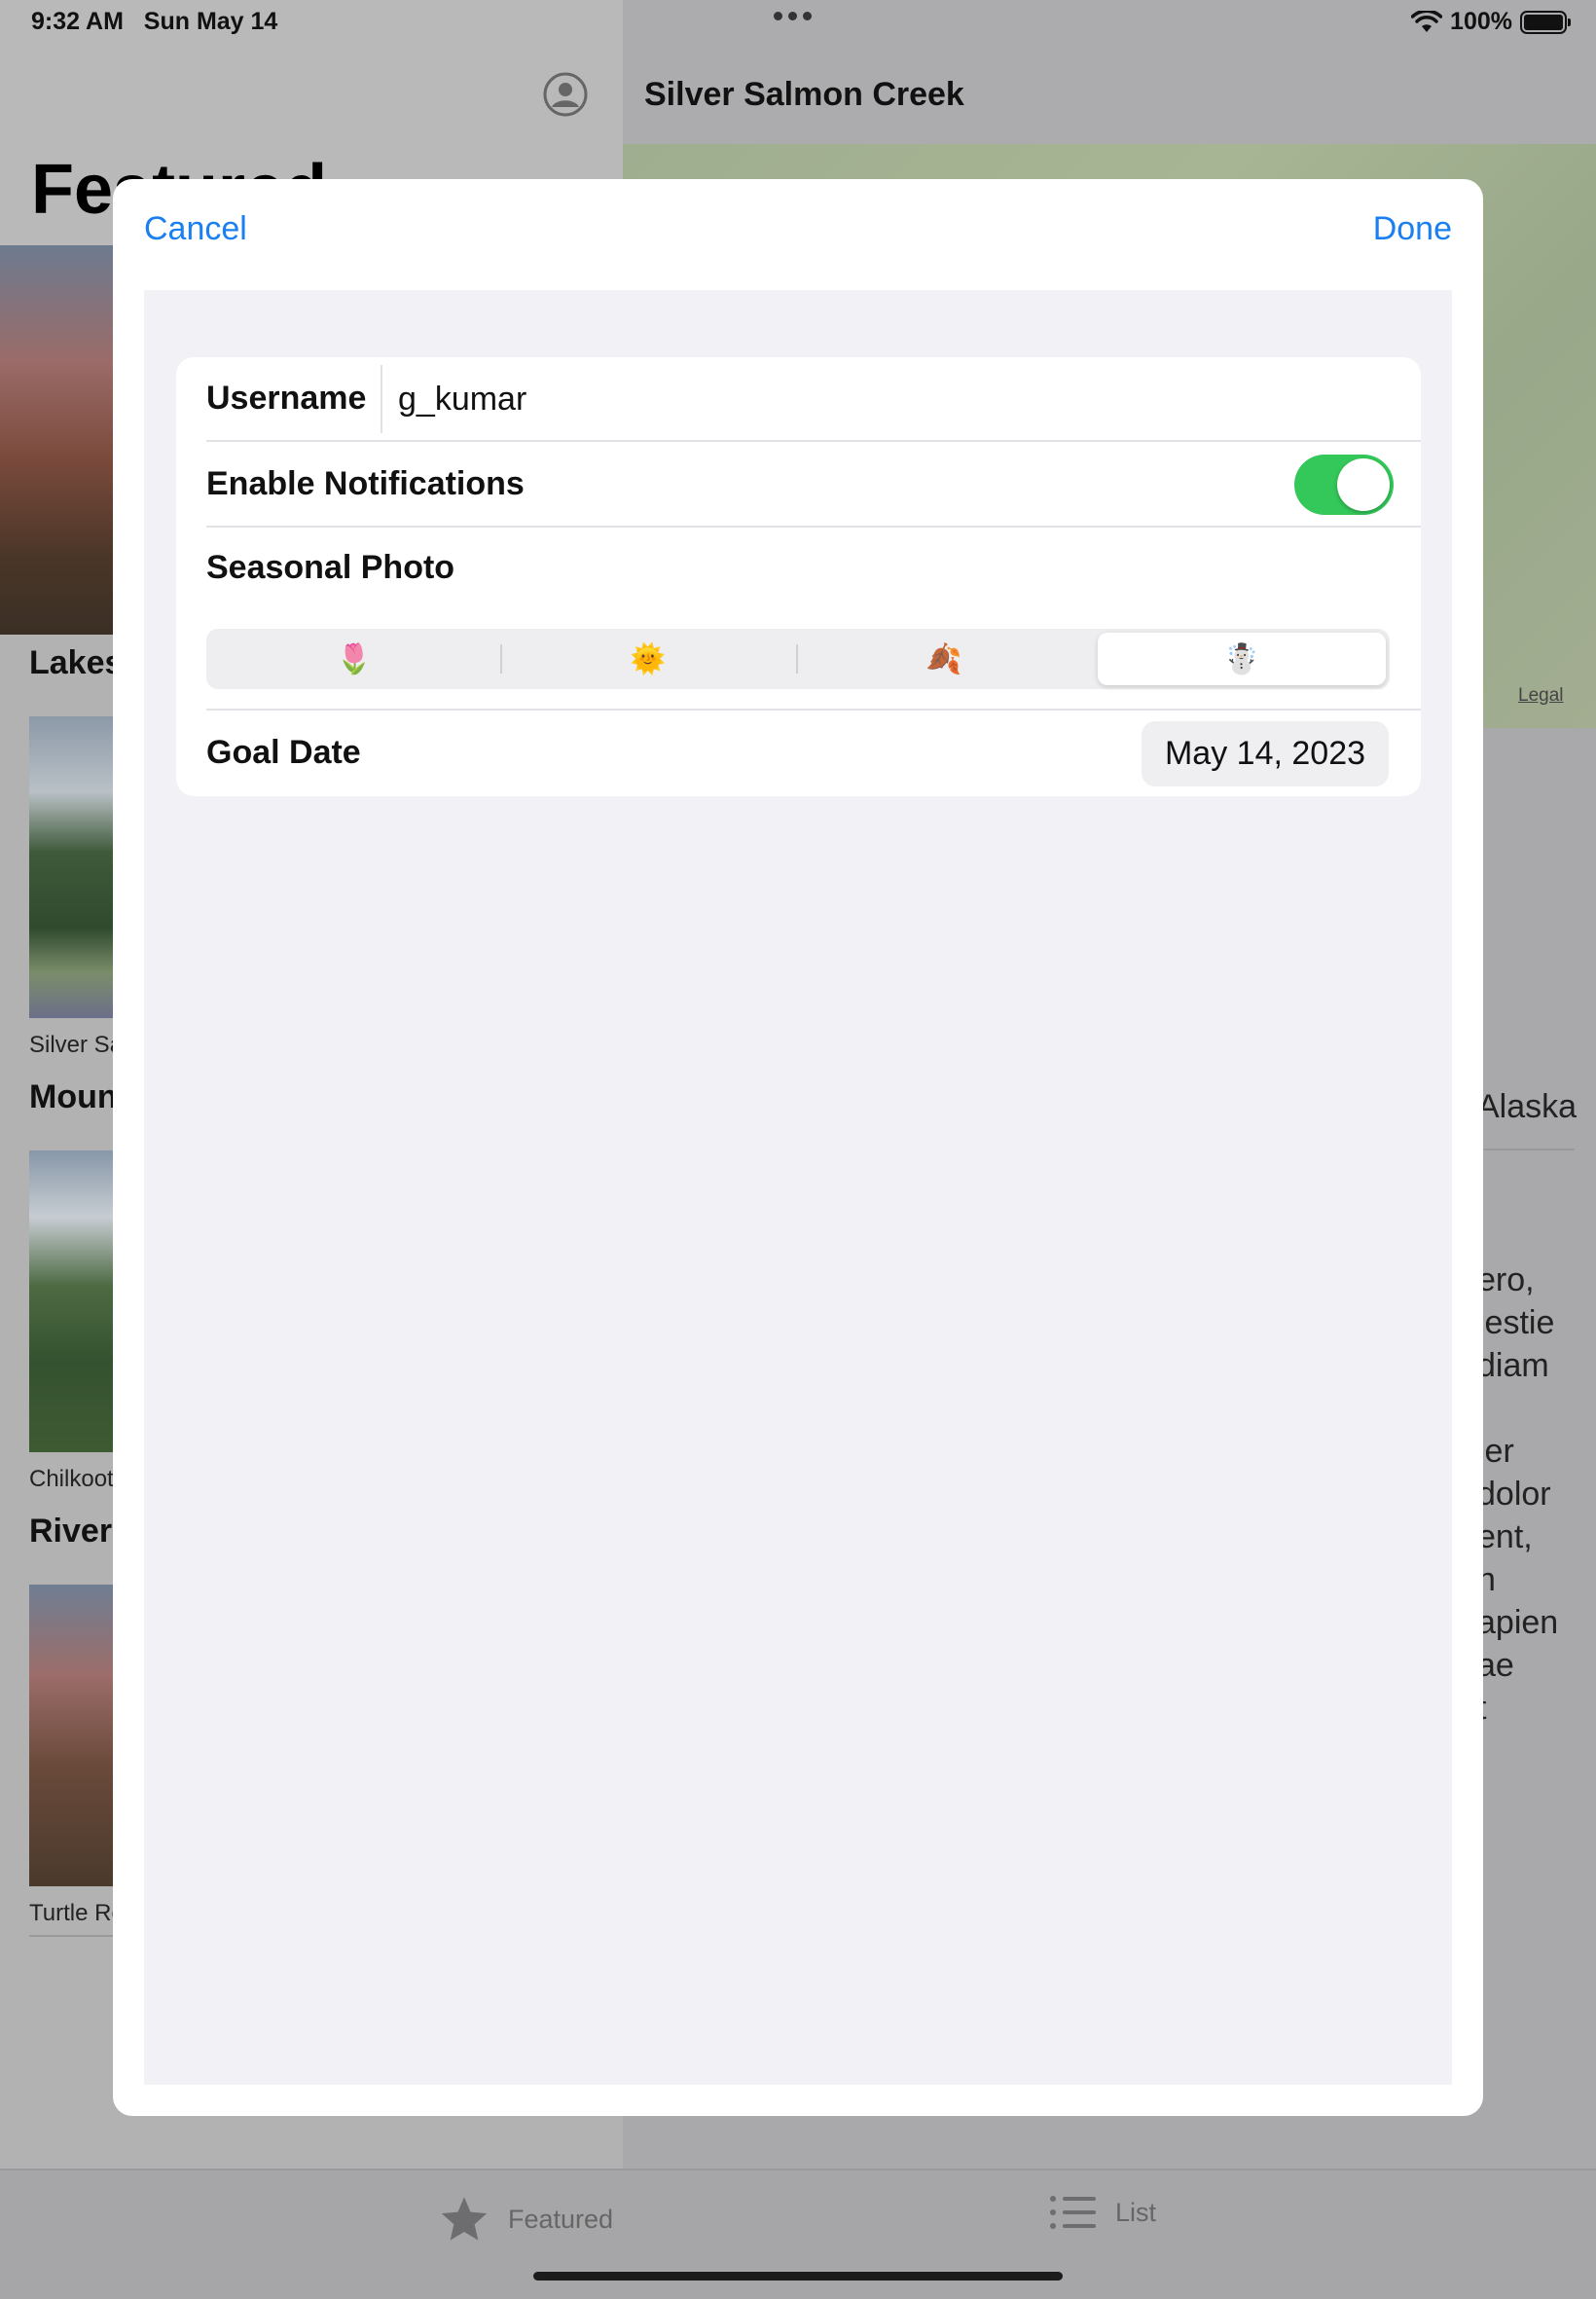 The image size is (1596, 2299). What do you see at coordinates (565, 94) in the screenshot?
I see `profile-icon` at bounding box center [565, 94].